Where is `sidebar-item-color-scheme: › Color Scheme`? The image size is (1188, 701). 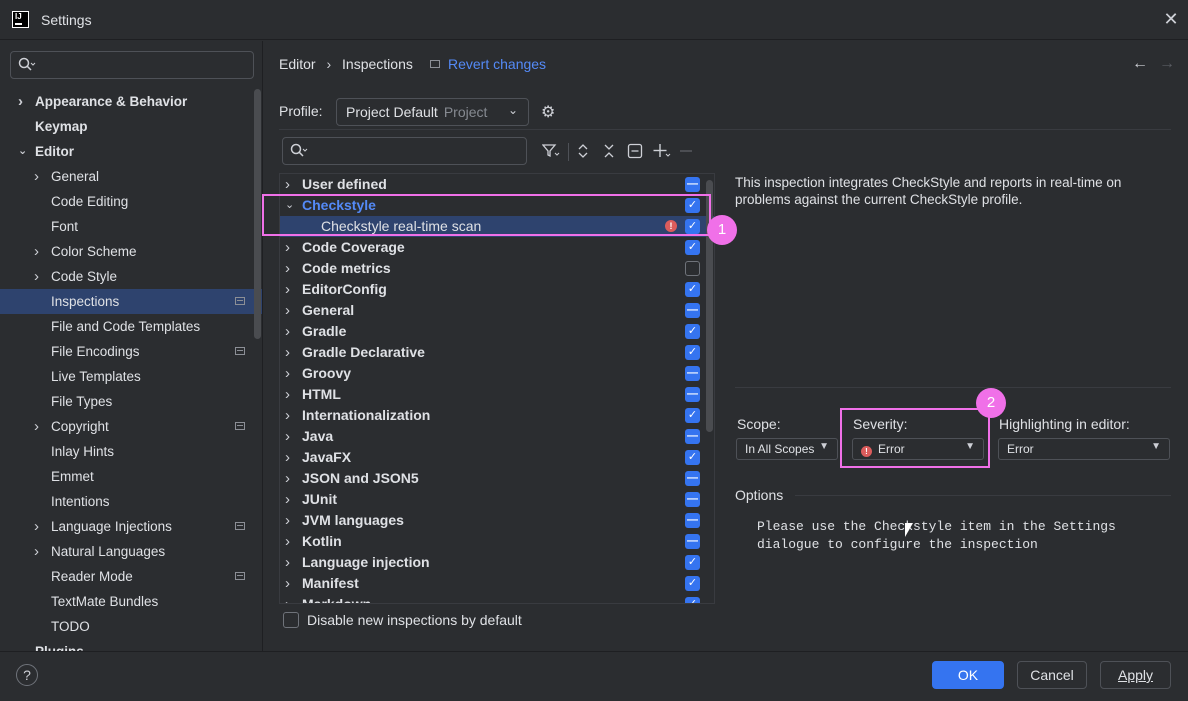
sidebar-item-color-scheme: › Color Scheme is located at coordinates (131, 251).